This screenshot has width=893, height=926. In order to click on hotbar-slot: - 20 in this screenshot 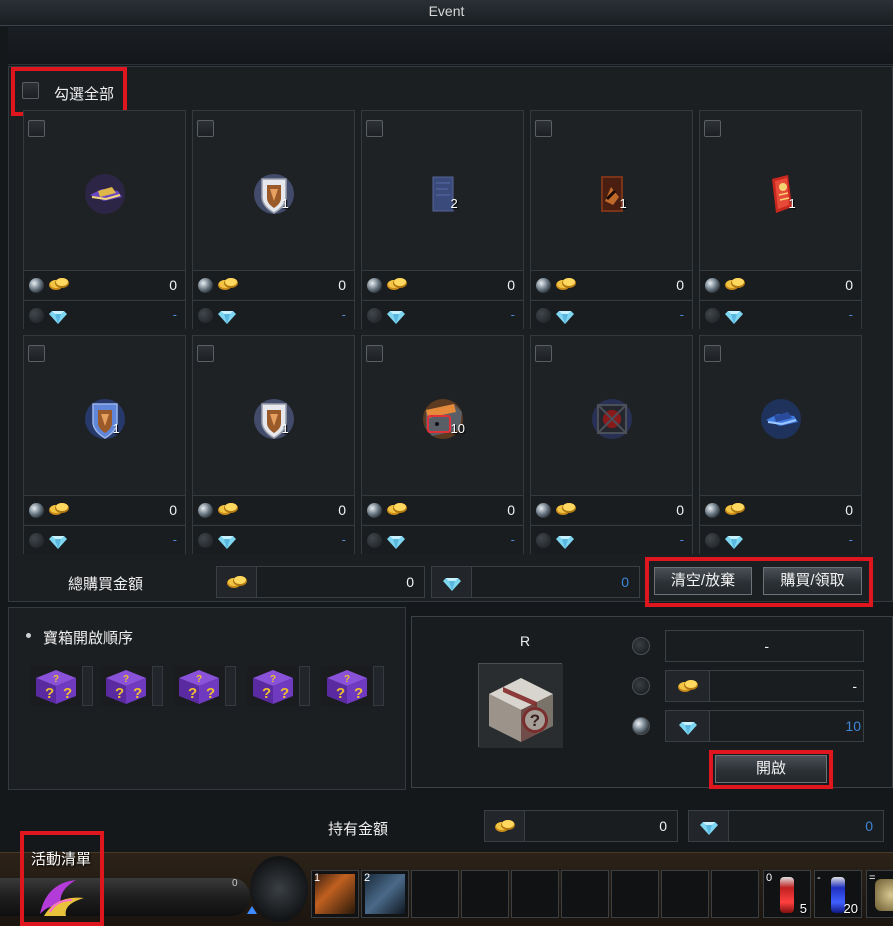, I will do `click(838, 894)`.